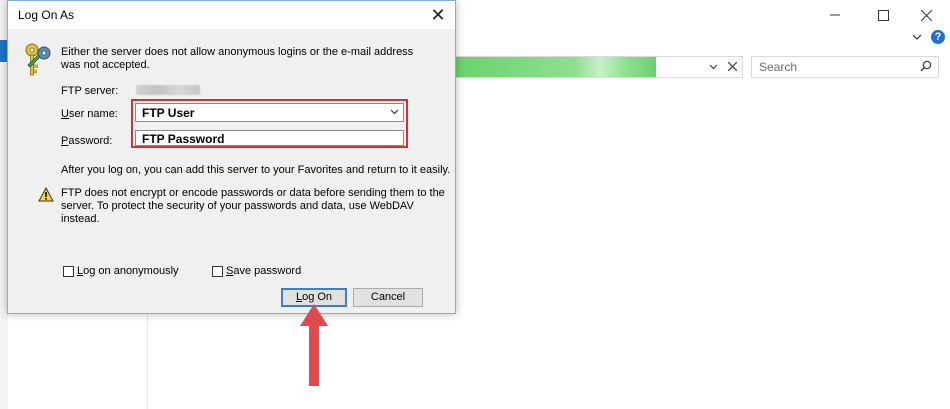  I want to click on ribbon-expand-chevron-icon, so click(917, 37).